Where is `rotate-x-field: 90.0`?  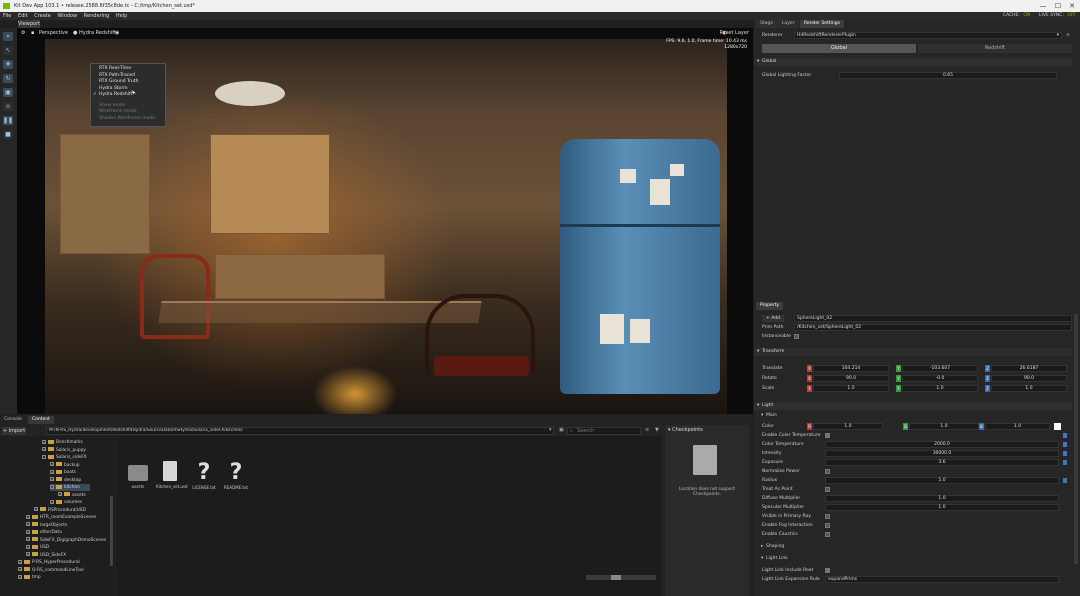
rotate-x-field: 90.0 is located at coordinates (851, 378).